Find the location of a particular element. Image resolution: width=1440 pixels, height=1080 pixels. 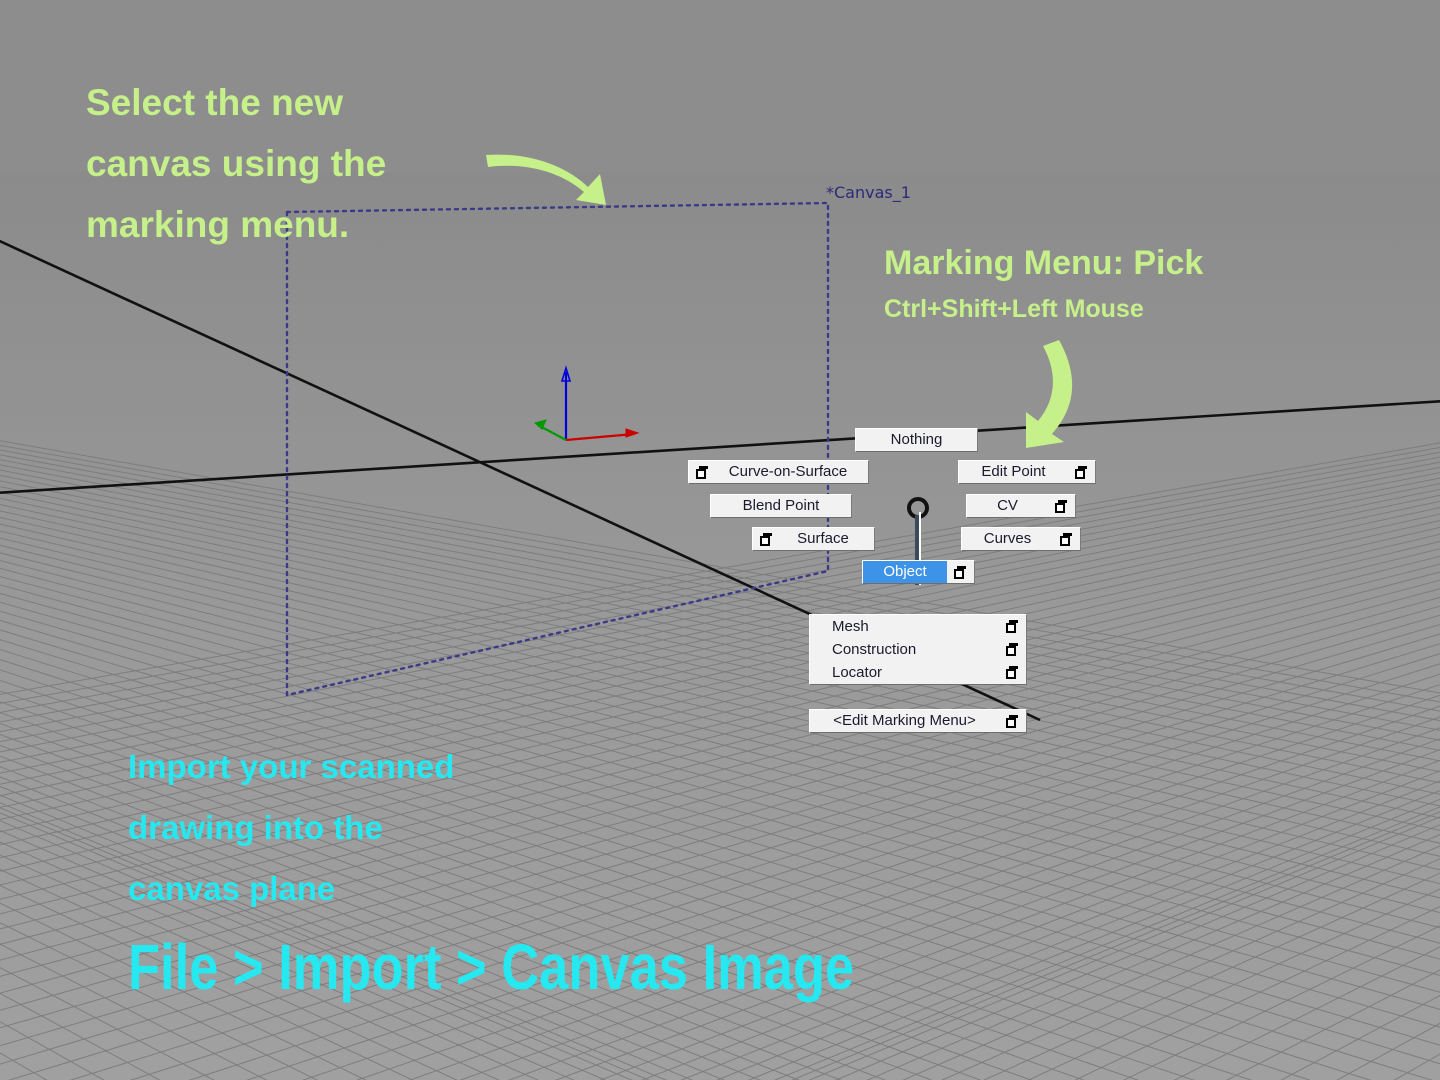

marking-menu-item-surface: Surface is located at coordinates (813, 539).